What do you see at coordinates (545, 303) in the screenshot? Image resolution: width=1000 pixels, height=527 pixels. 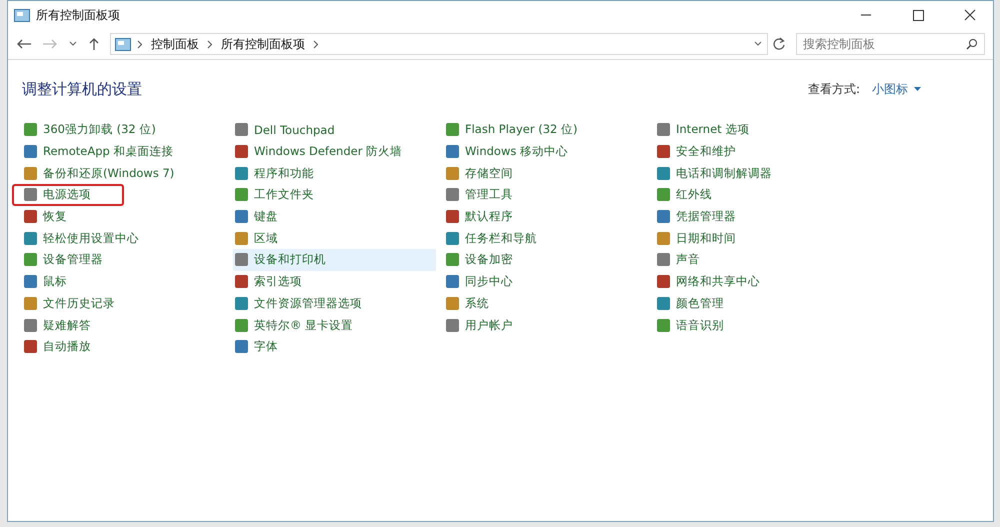 I see `control-panel-item: 系统` at bounding box center [545, 303].